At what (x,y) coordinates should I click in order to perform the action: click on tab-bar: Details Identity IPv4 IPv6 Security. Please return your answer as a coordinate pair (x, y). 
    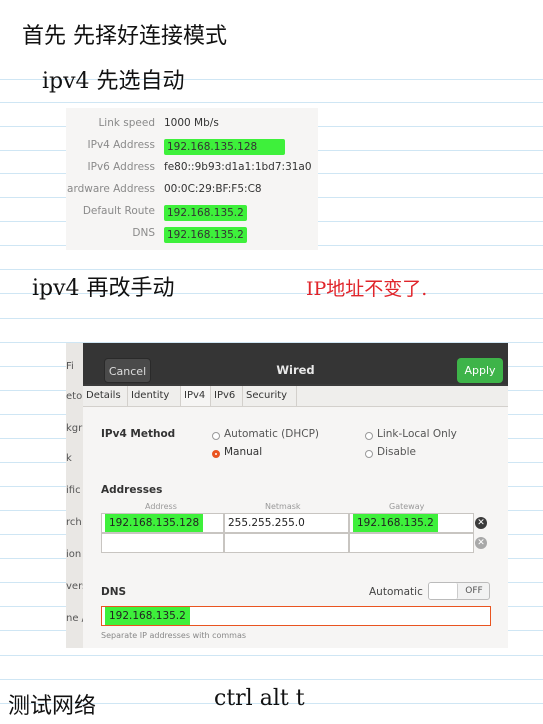
    Looking at the image, I should click on (295, 396).